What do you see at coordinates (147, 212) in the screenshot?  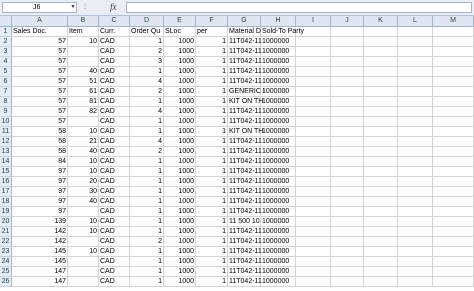 I see `cell-d19: 1` at bounding box center [147, 212].